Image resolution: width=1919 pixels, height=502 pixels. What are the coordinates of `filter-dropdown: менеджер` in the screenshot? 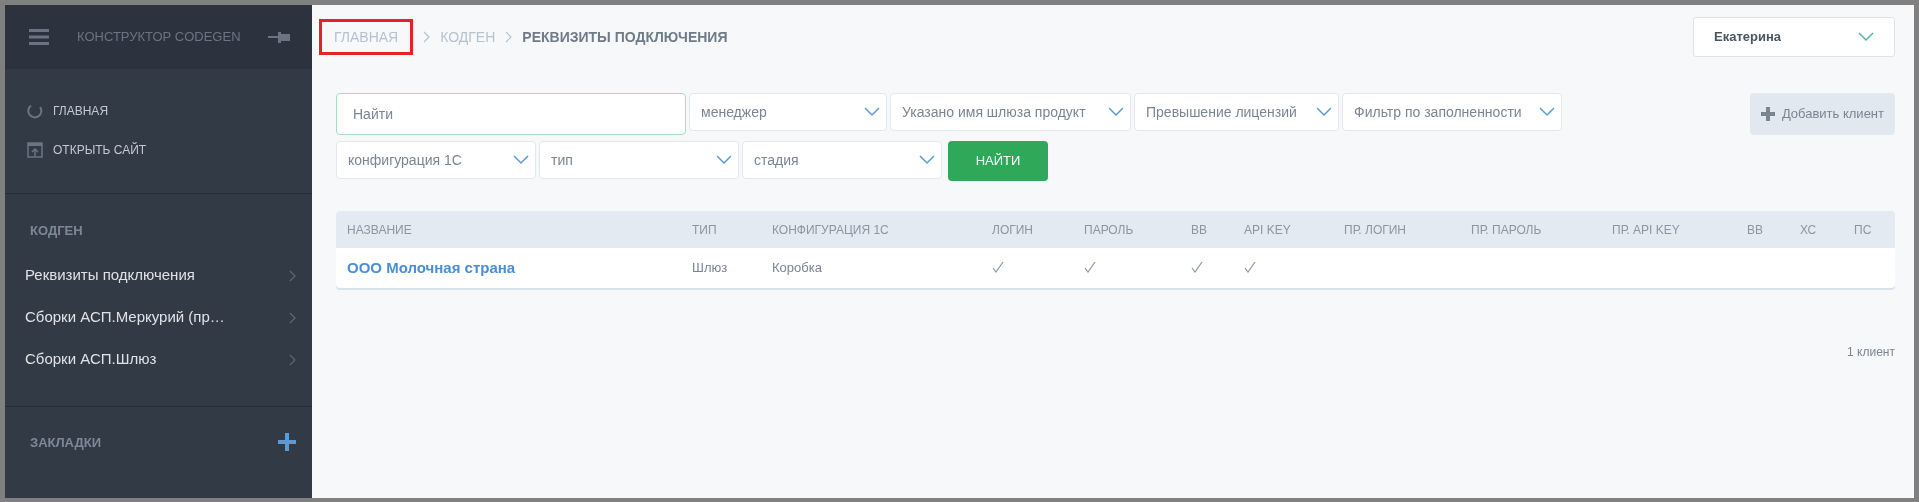 It's located at (788, 112).